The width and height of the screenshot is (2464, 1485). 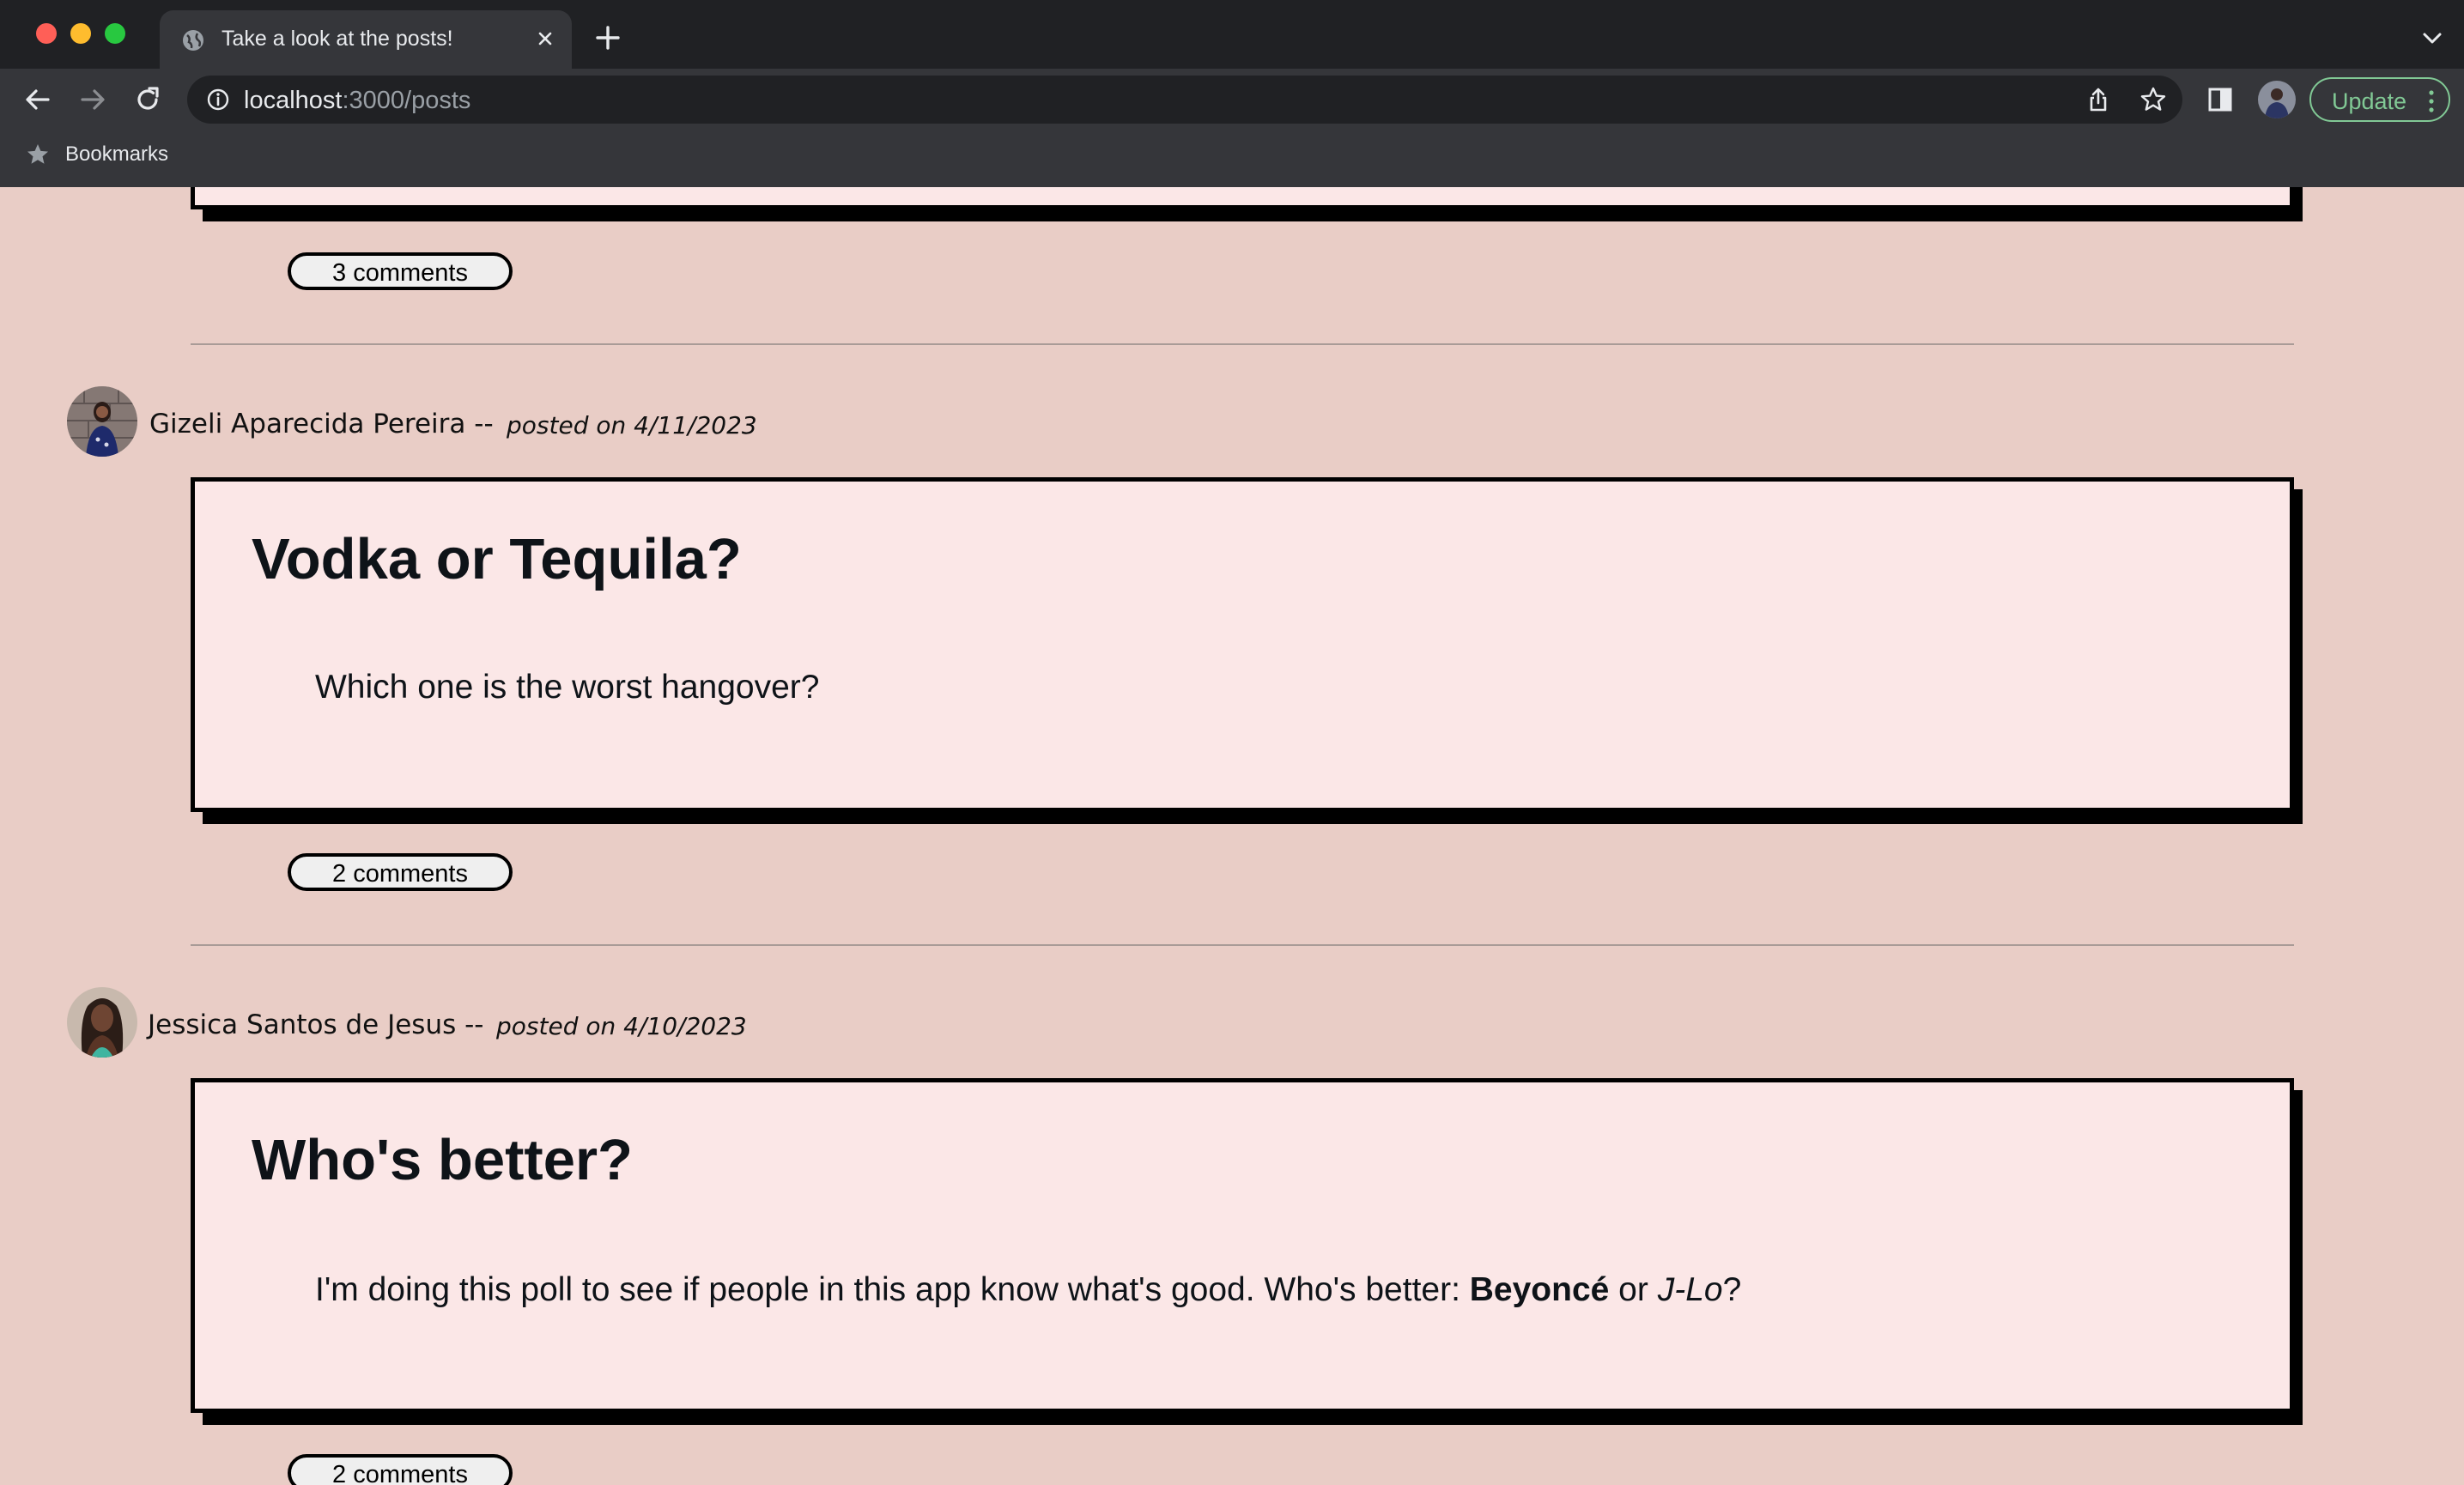 What do you see at coordinates (1633, 1289) in the screenshot?
I see `post-body-mid: or` at bounding box center [1633, 1289].